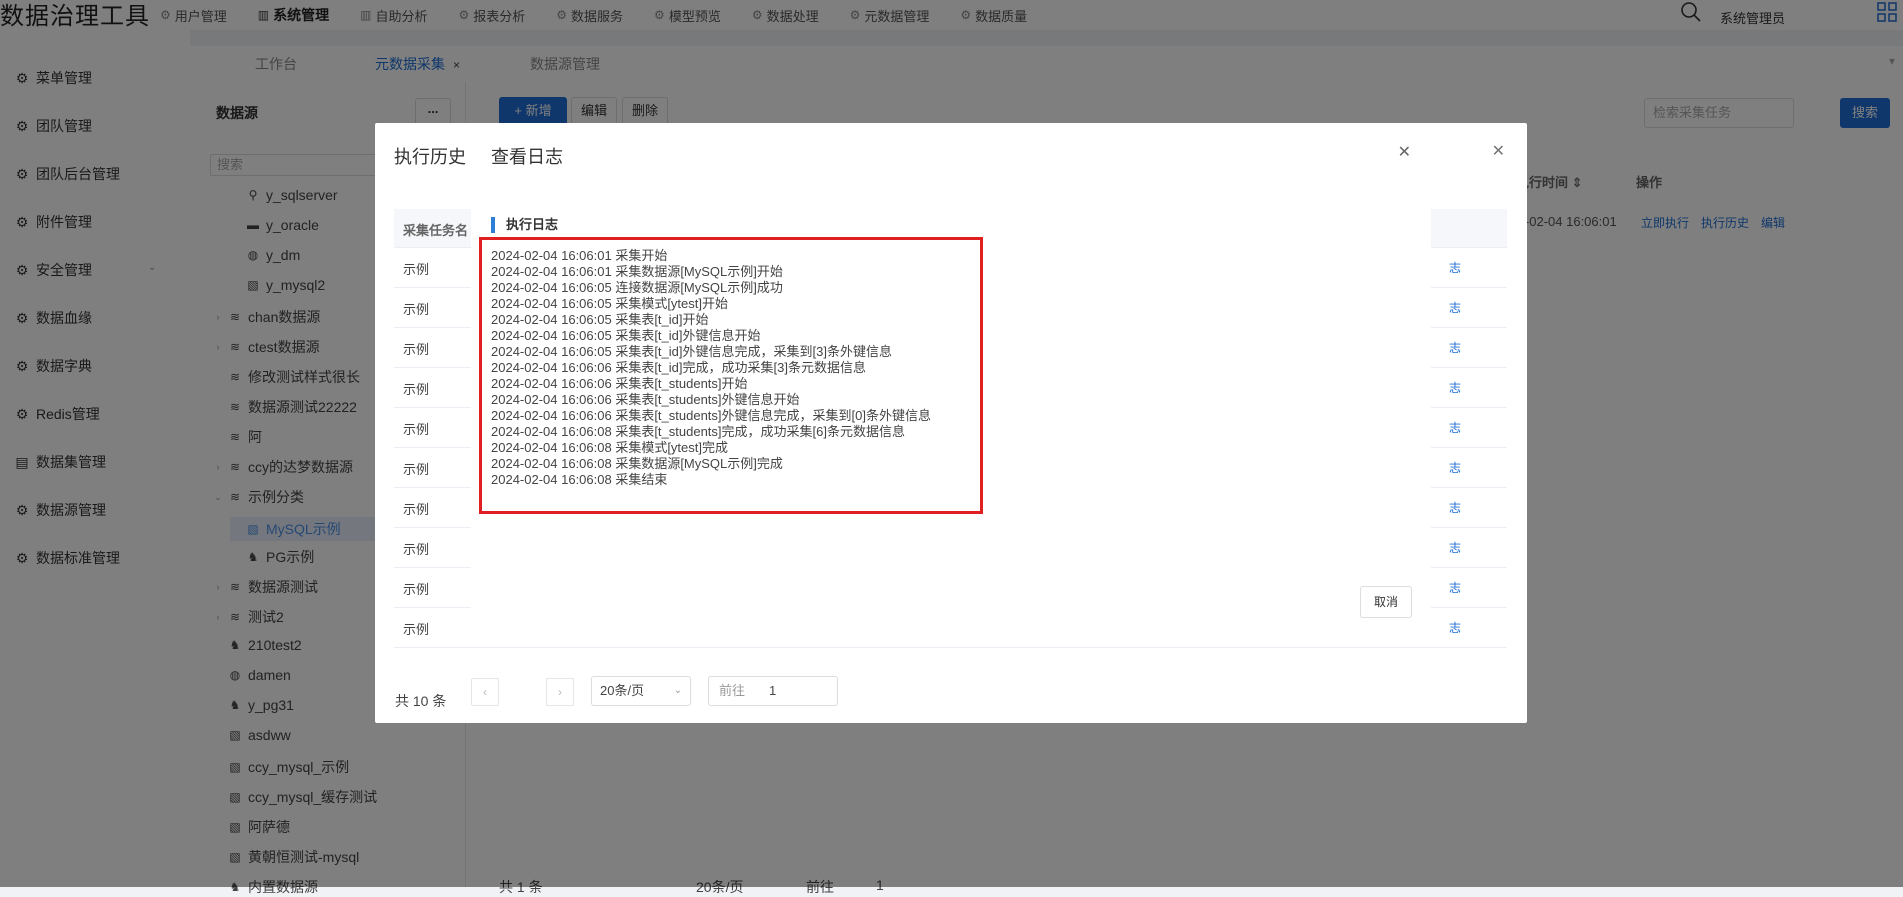  Describe the element at coordinates (619, 383) in the screenshot. I see `log-line: 2024-02-04 16:06:06 采集表[t_students]开始` at that location.